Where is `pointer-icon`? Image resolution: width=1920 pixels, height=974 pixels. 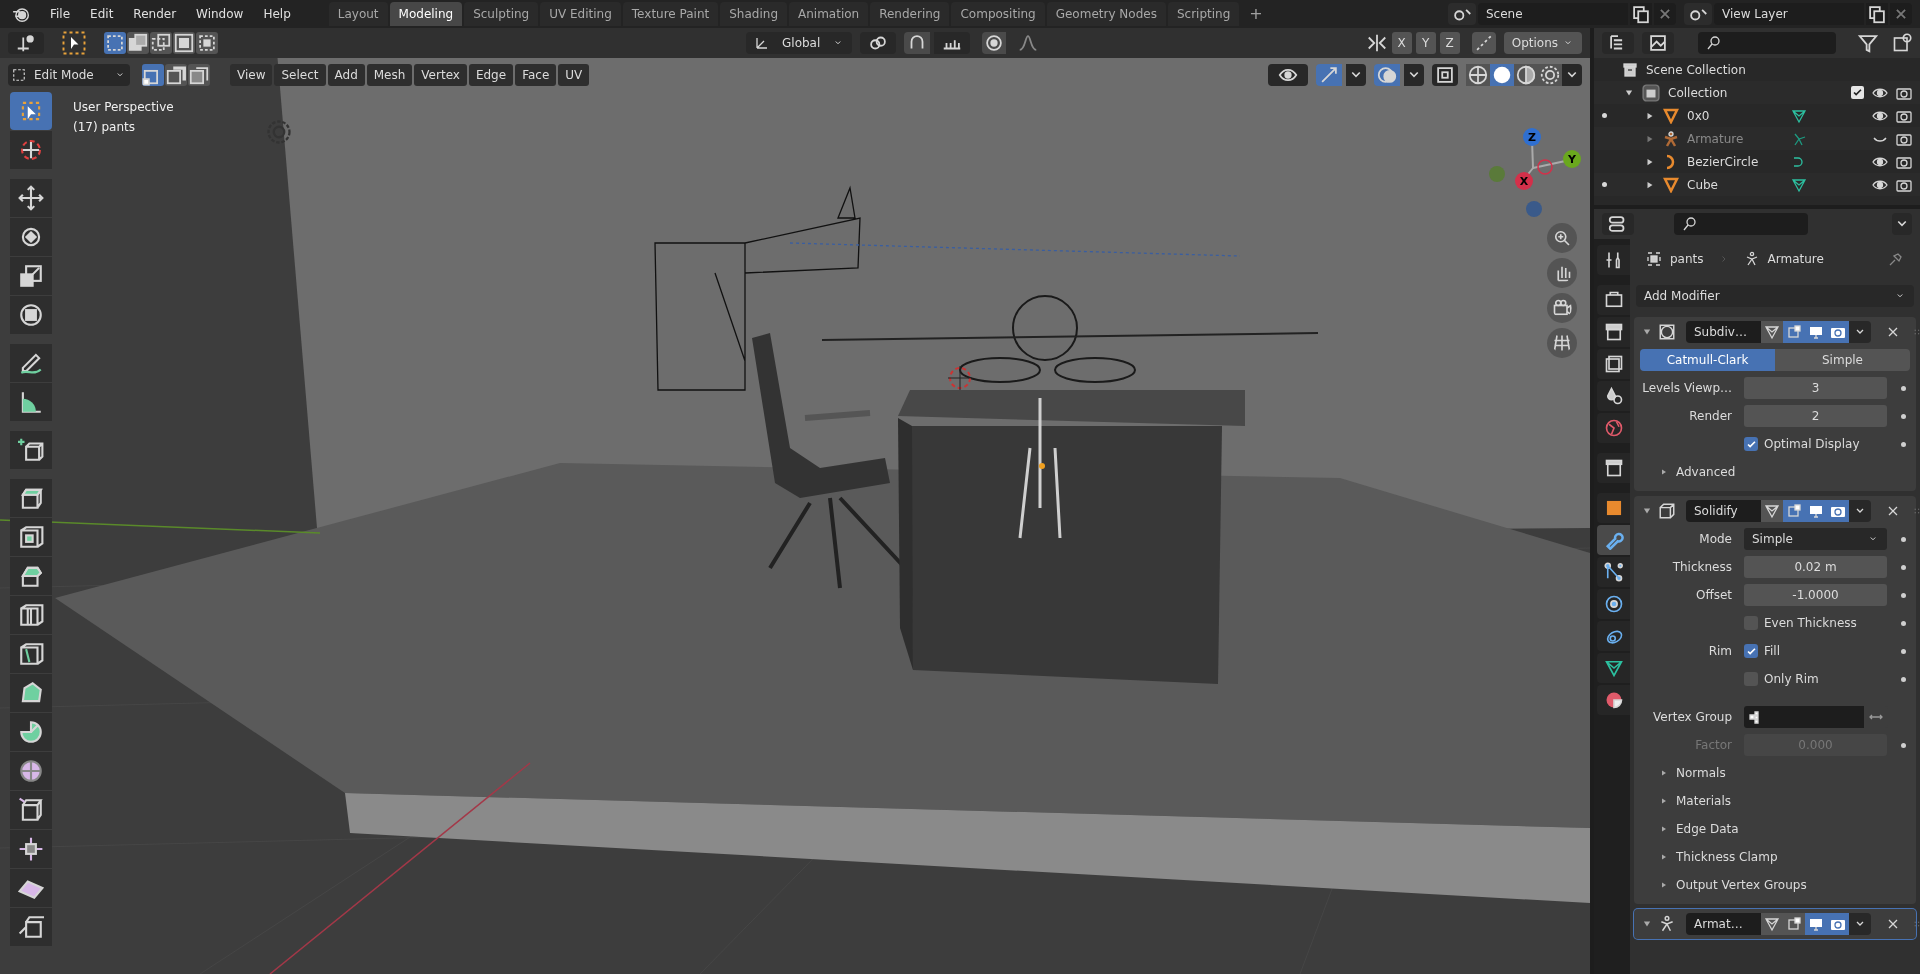 pointer-icon is located at coordinates (74, 43).